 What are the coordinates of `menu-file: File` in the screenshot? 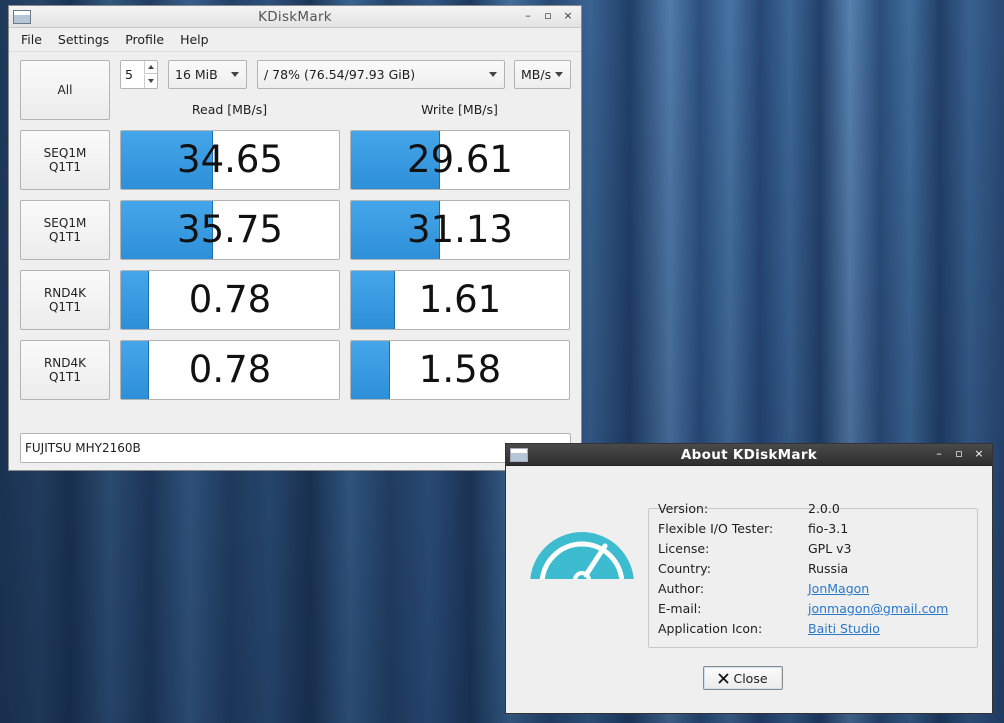 It's located at (31, 39).